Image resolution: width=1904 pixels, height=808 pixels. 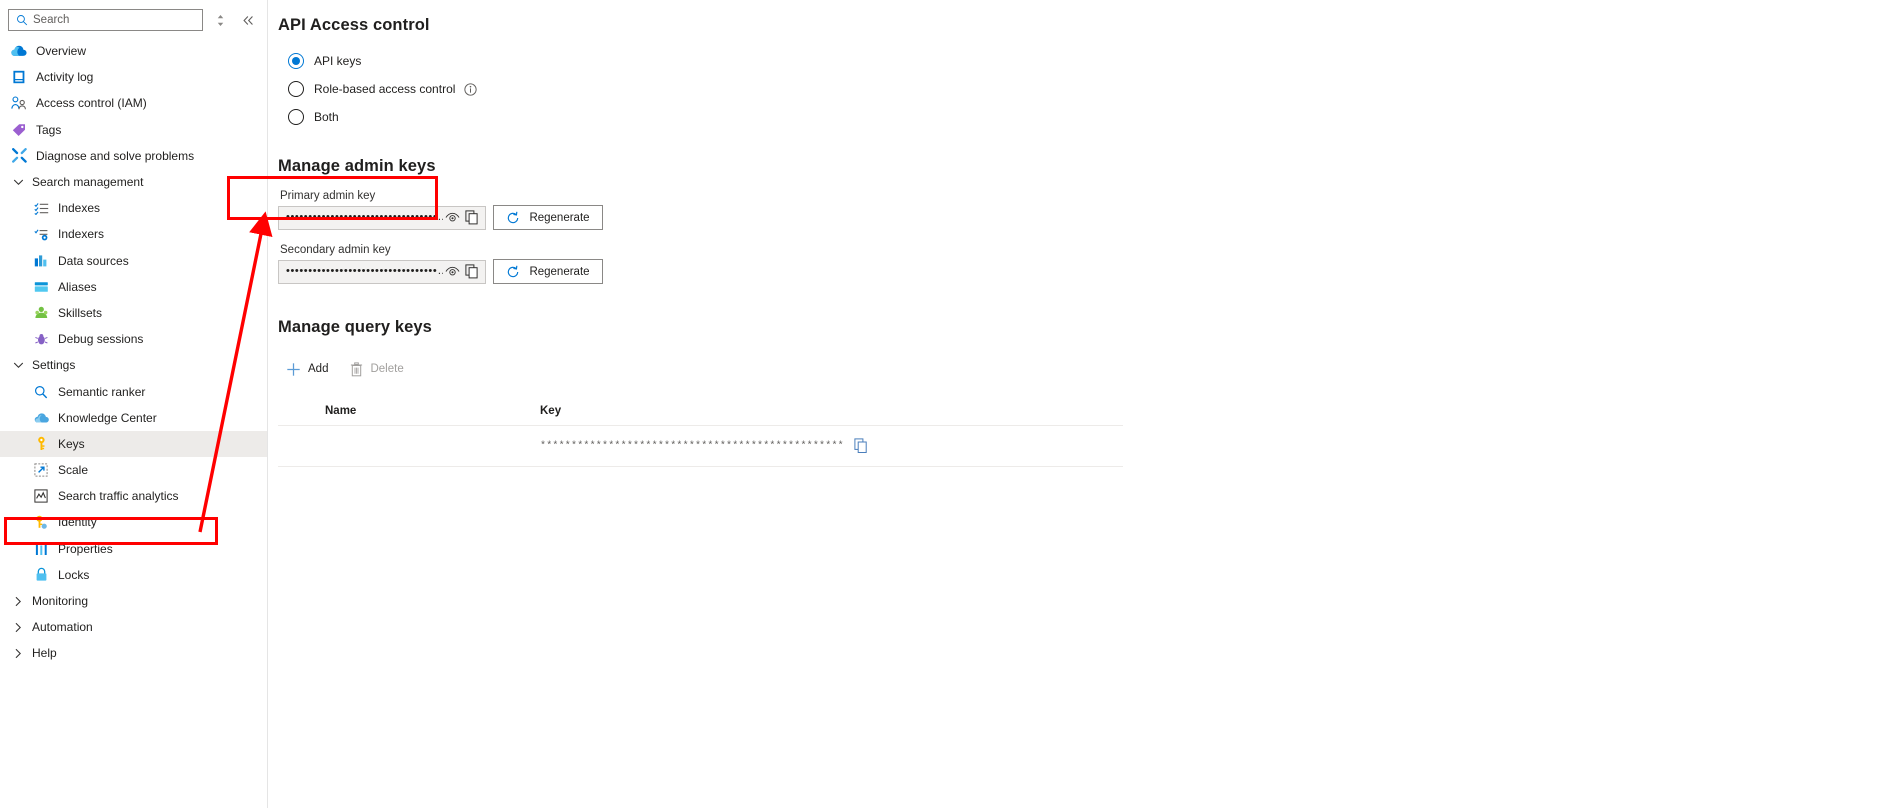 What do you see at coordinates (41, 418) in the screenshot?
I see `knowledge-center-icon` at bounding box center [41, 418].